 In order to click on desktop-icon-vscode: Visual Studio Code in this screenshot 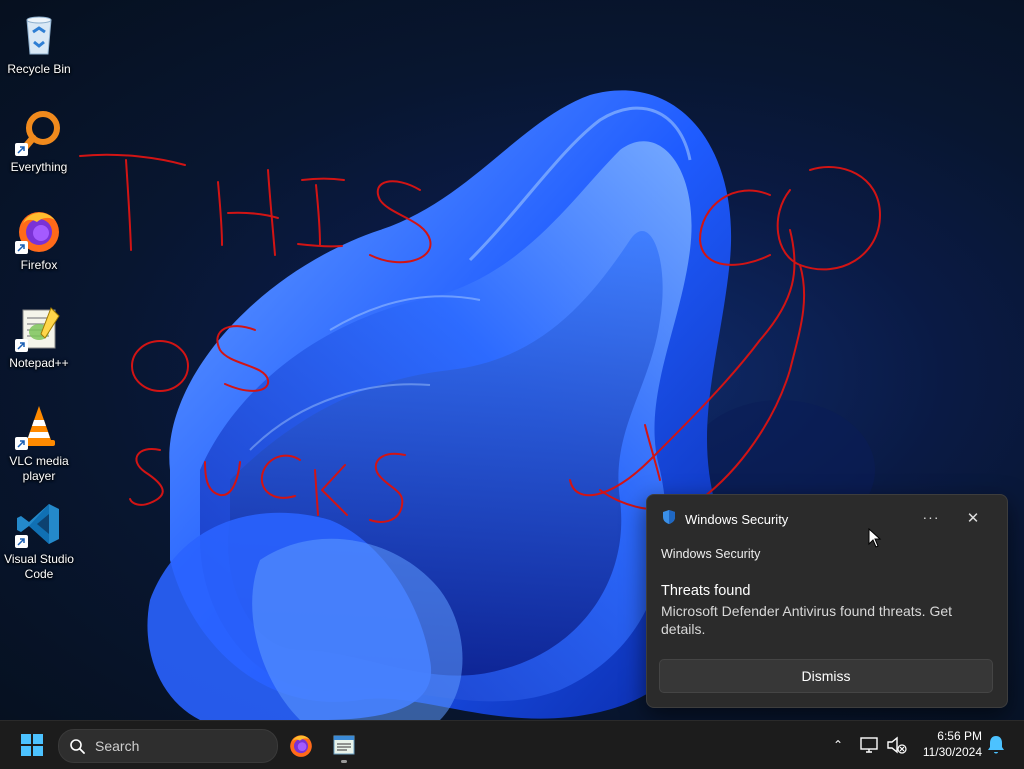, I will do `click(39, 538)`.